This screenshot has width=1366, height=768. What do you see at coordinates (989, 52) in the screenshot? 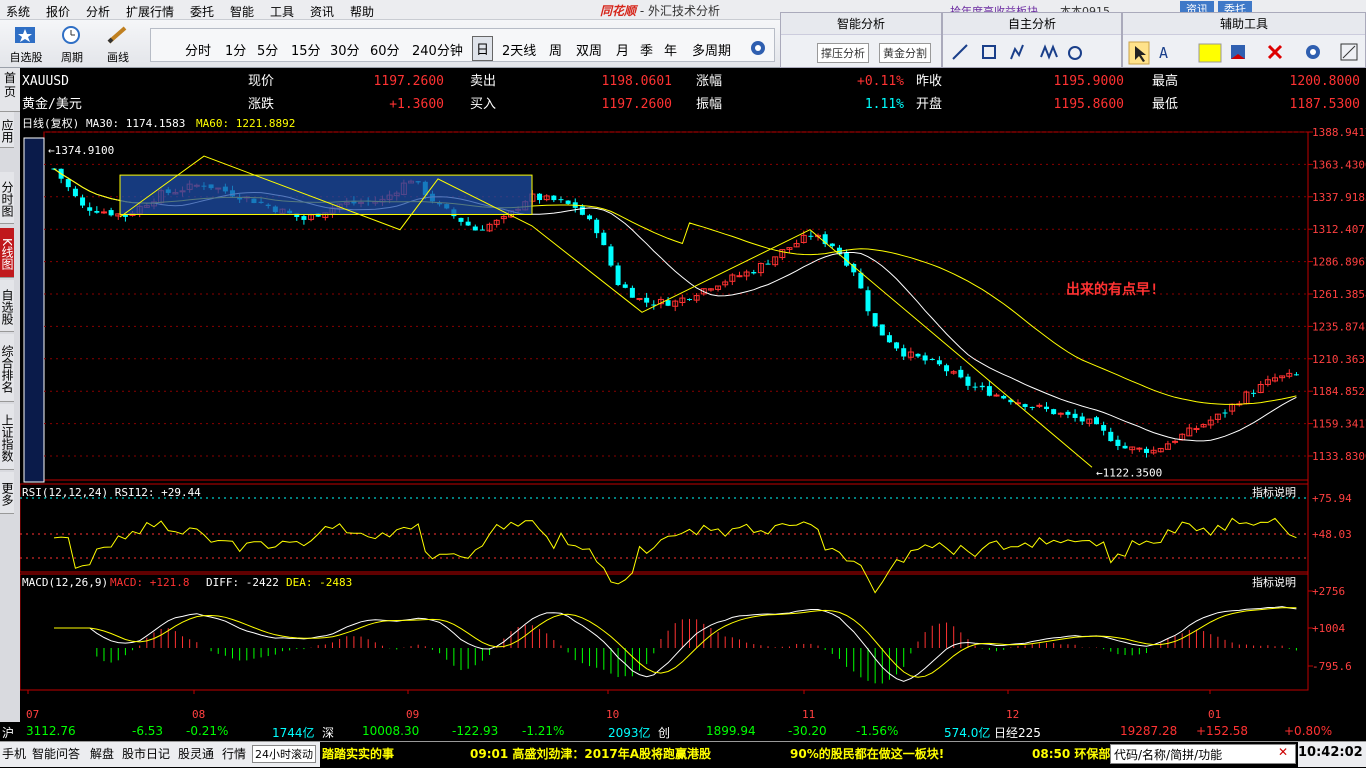
I see `rect-tool-icon` at bounding box center [989, 52].